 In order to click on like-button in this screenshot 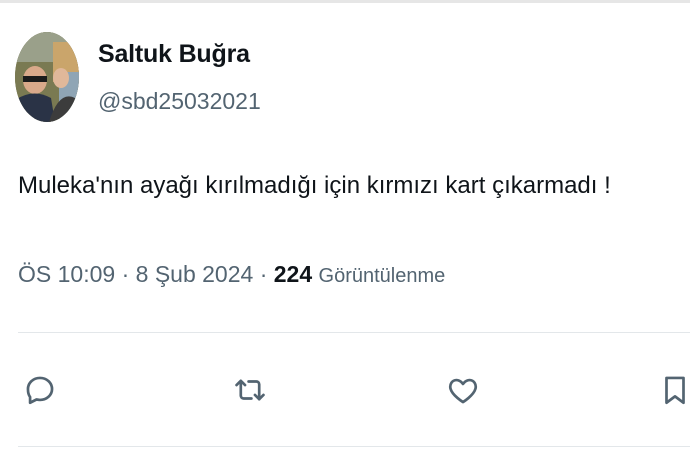, I will do `click(463, 390)`.